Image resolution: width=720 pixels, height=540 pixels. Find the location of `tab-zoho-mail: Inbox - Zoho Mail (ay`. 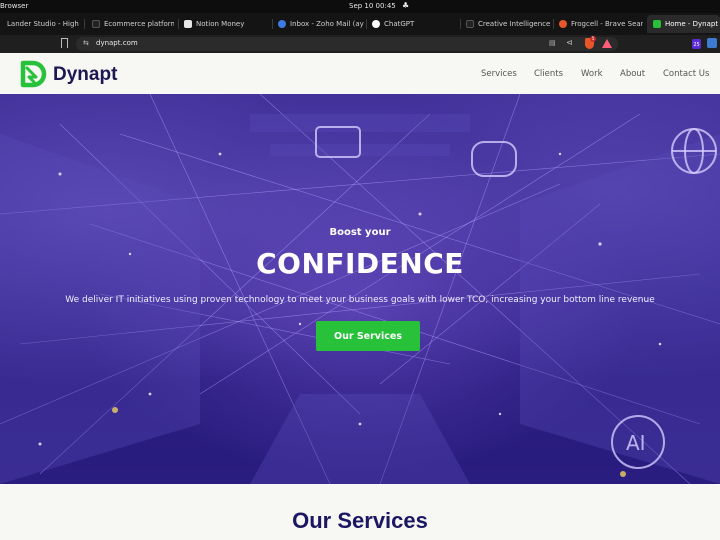

tab-zoho-mail: Inbox - Zoho Mail (ay is located at coordinates (318, 24).